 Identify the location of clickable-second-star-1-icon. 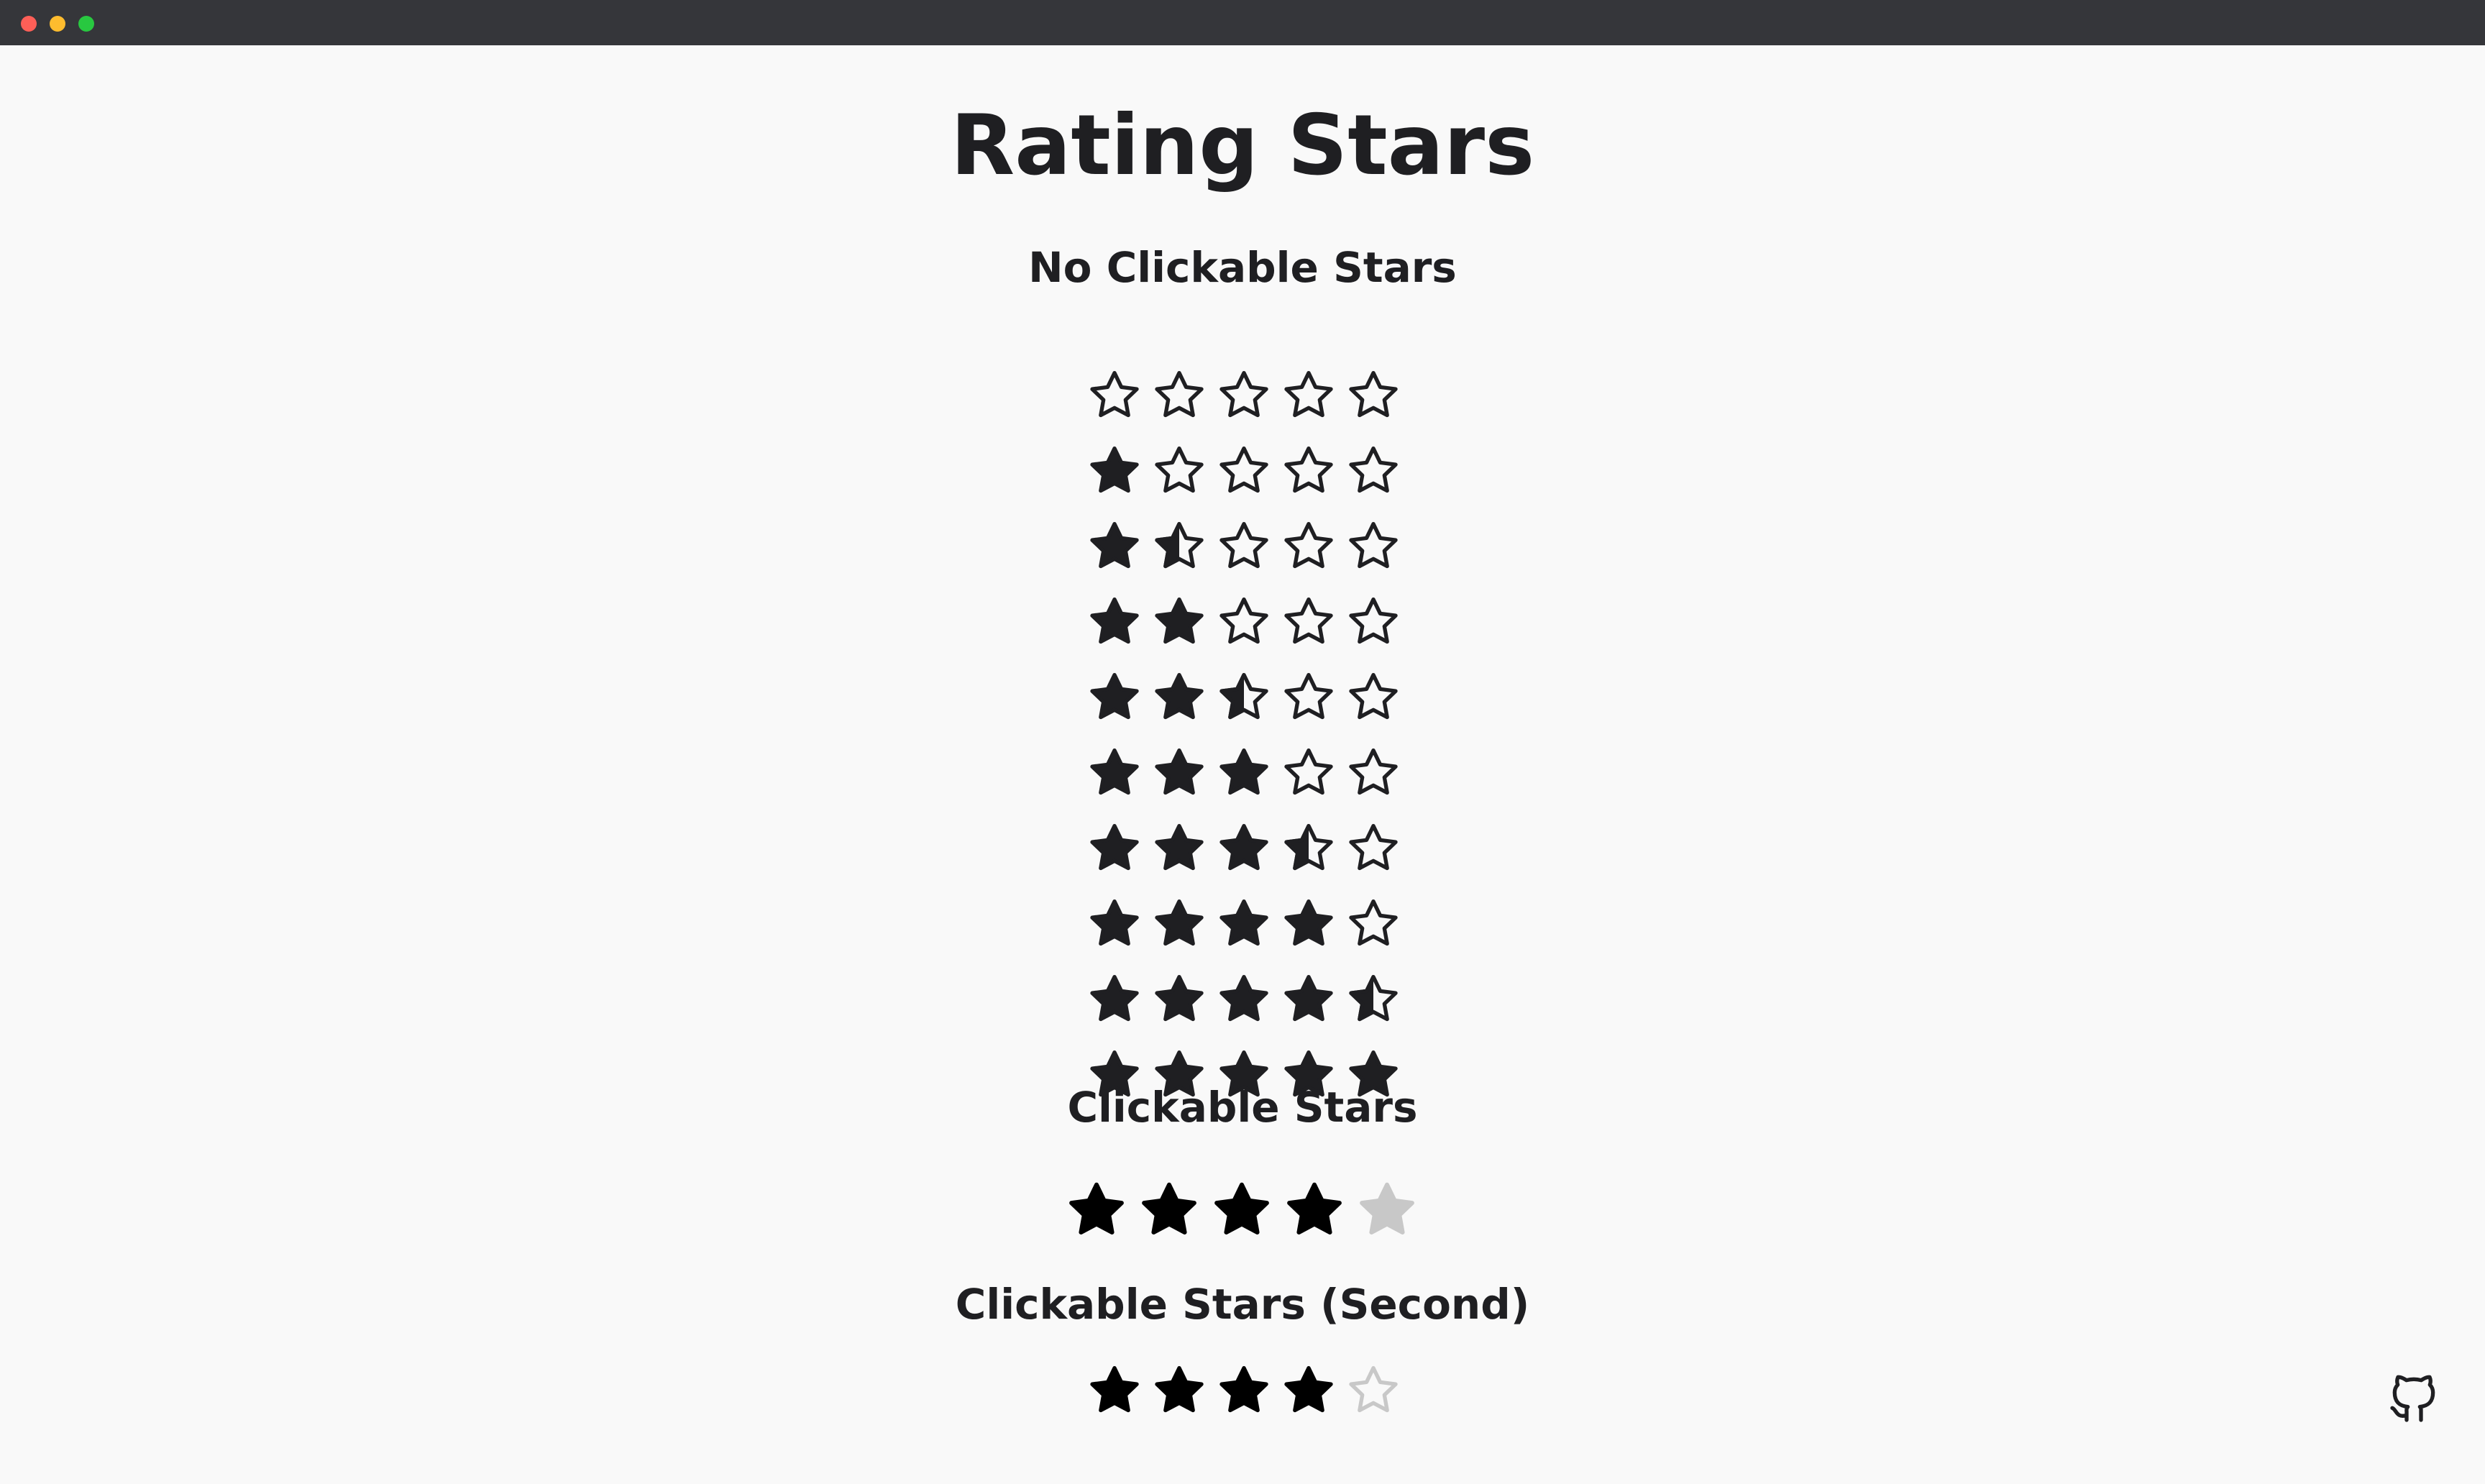
(1114, 1390).